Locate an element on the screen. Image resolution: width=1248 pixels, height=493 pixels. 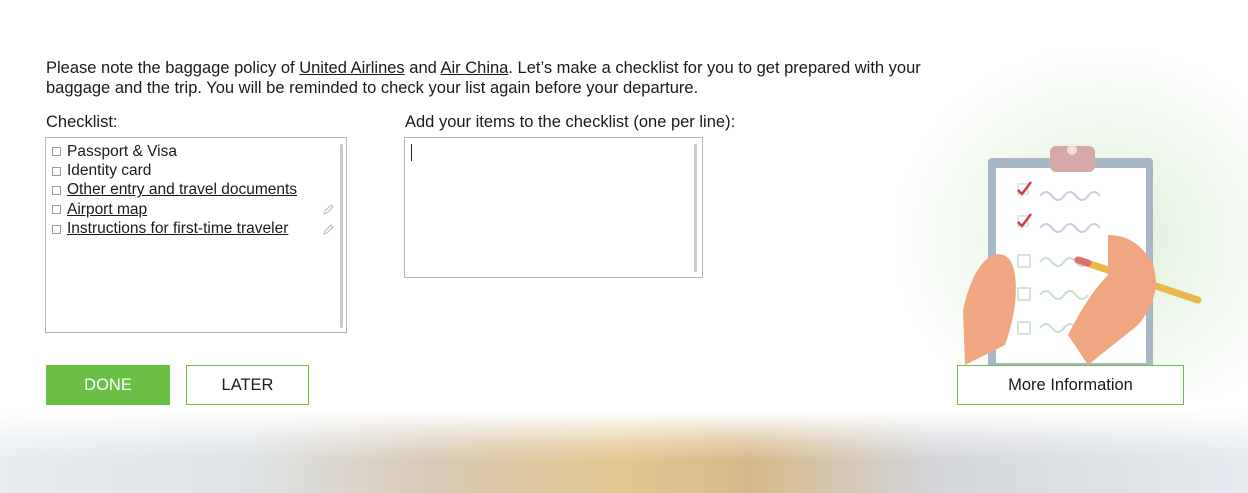
more-information-button: More Information is located at coordinates (1070, 385).